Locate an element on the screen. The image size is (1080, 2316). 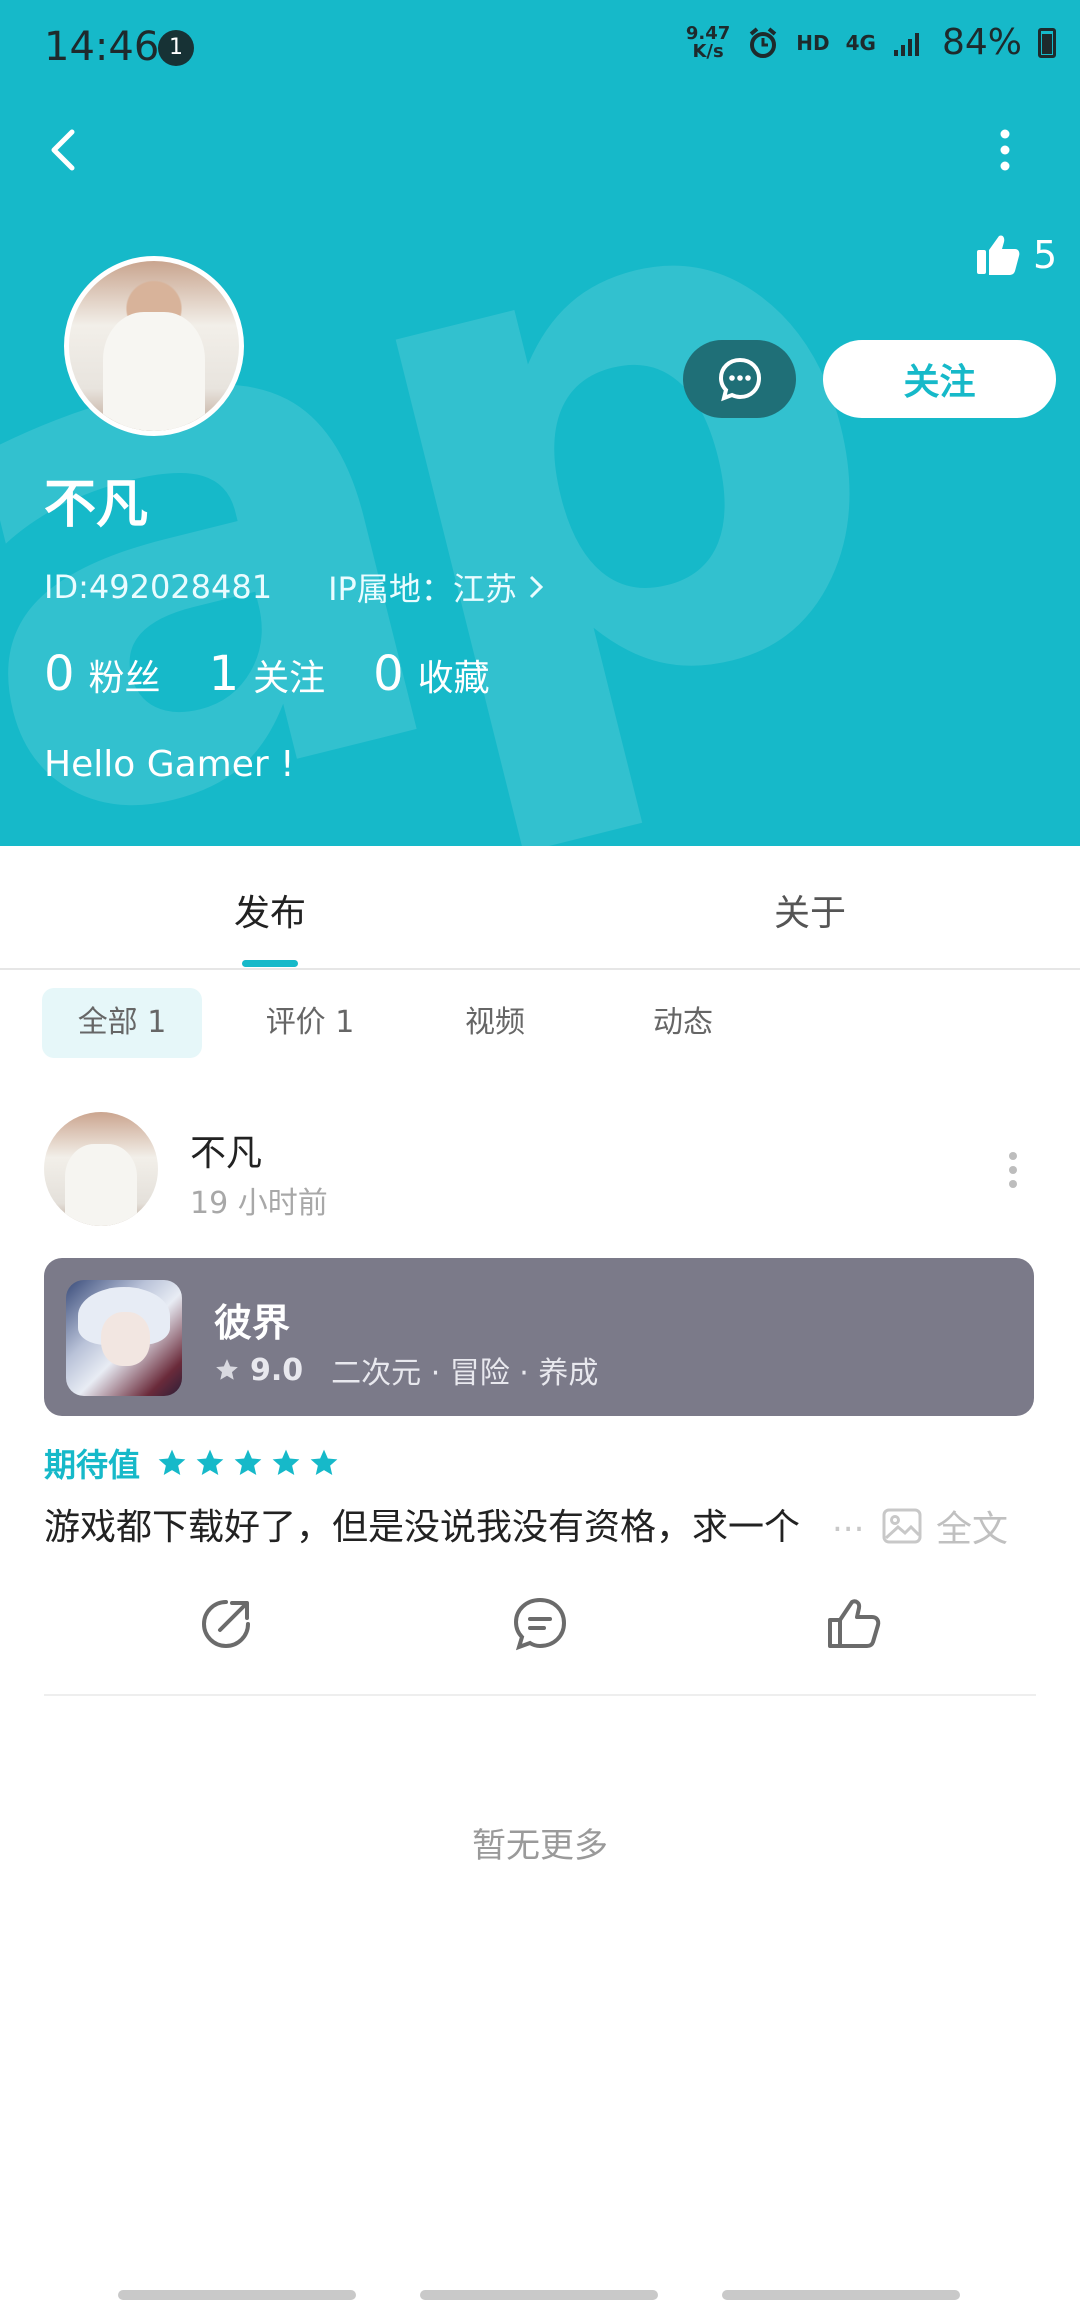
no-more-label: 暂无更多 is located at coordinates (540, 1846).